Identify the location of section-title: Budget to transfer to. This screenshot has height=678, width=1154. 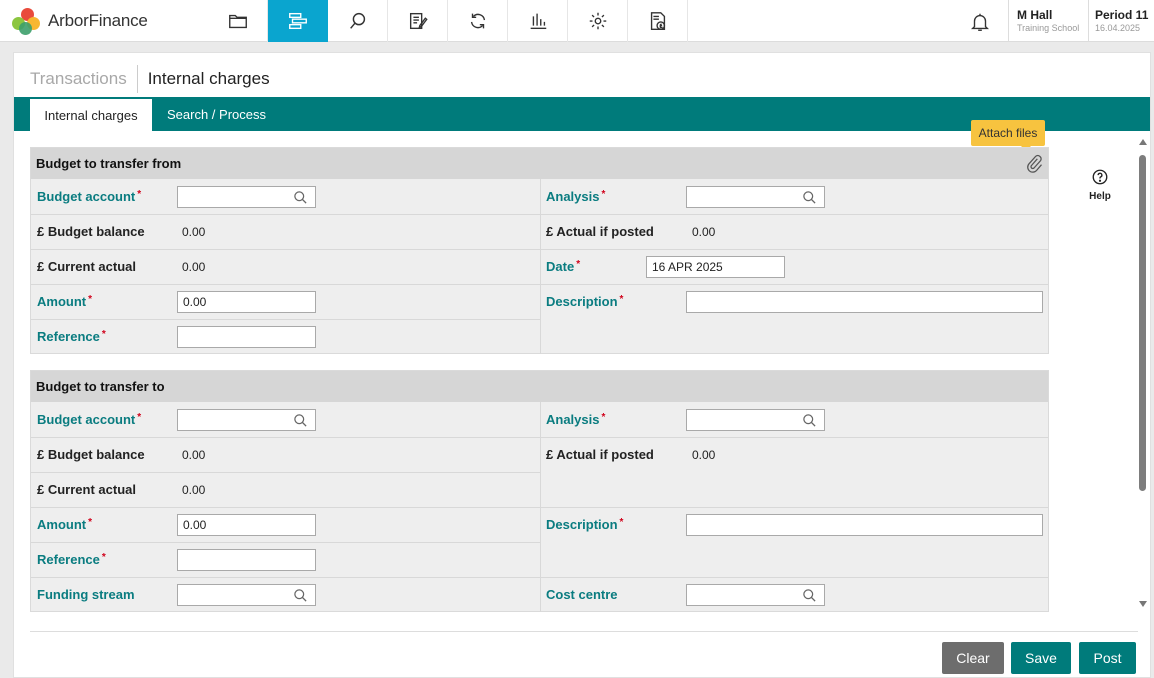
(539, 386).